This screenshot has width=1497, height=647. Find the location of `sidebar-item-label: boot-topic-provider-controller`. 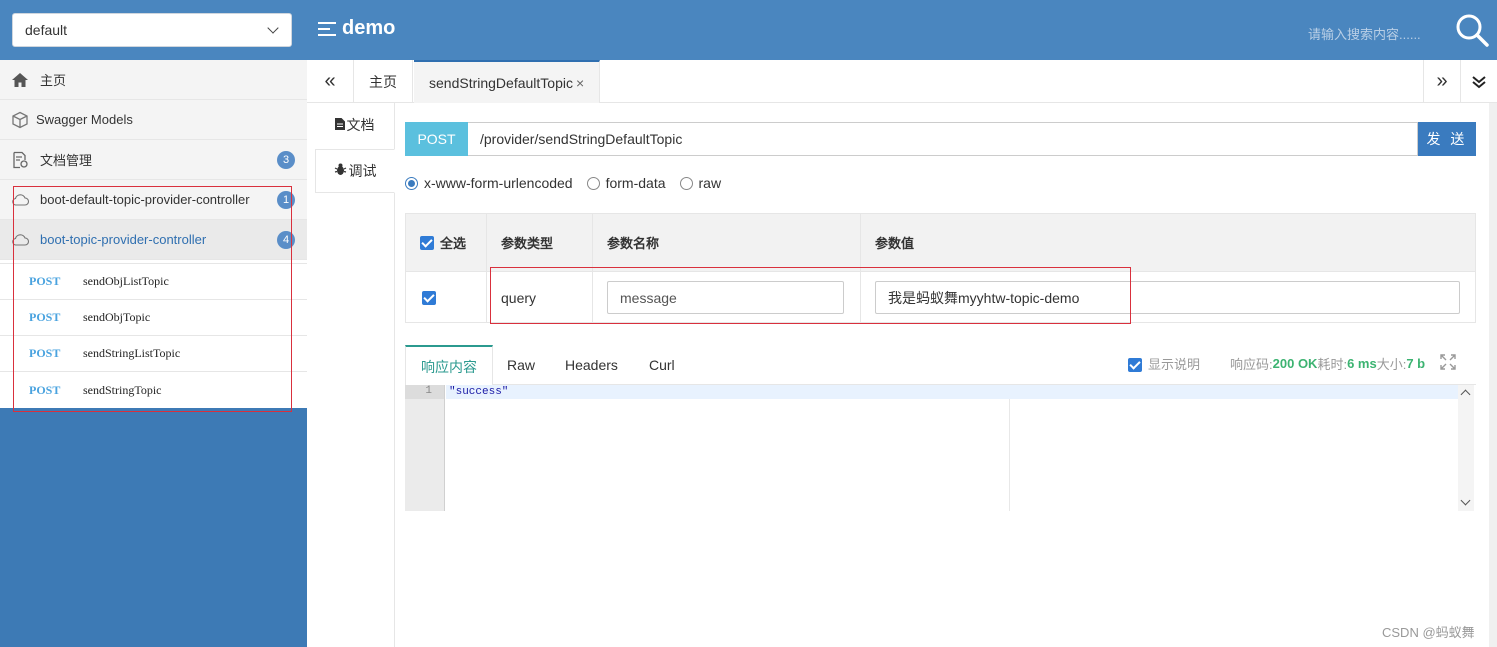

sidebar-item-label: boot-topic-provider-controller is located at coordinates (123, 239).